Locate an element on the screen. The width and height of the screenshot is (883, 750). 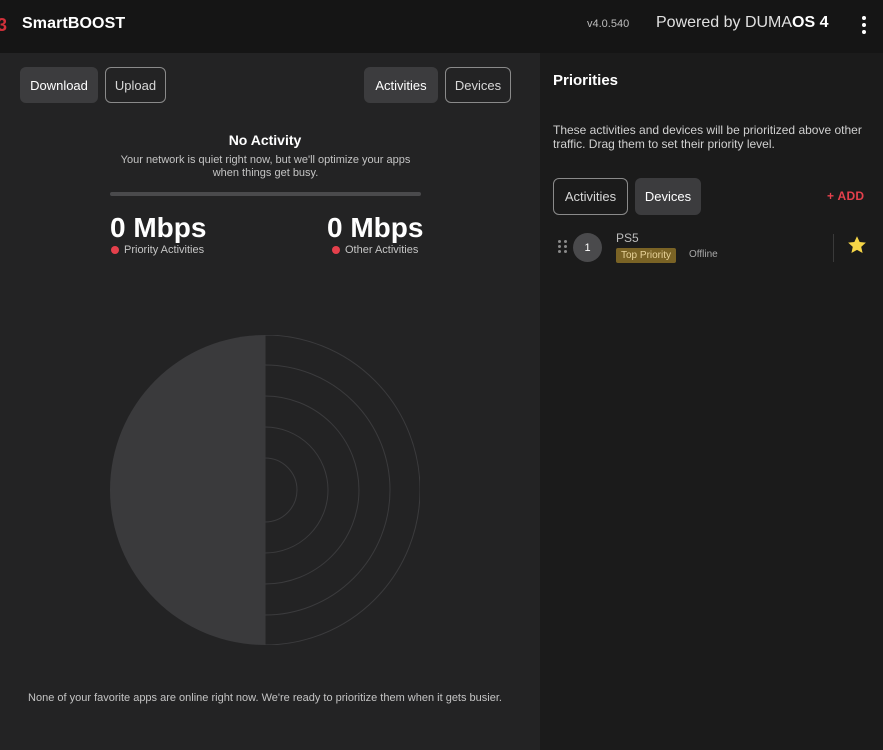
other-dot-icon is located at coordinates (336, 250).